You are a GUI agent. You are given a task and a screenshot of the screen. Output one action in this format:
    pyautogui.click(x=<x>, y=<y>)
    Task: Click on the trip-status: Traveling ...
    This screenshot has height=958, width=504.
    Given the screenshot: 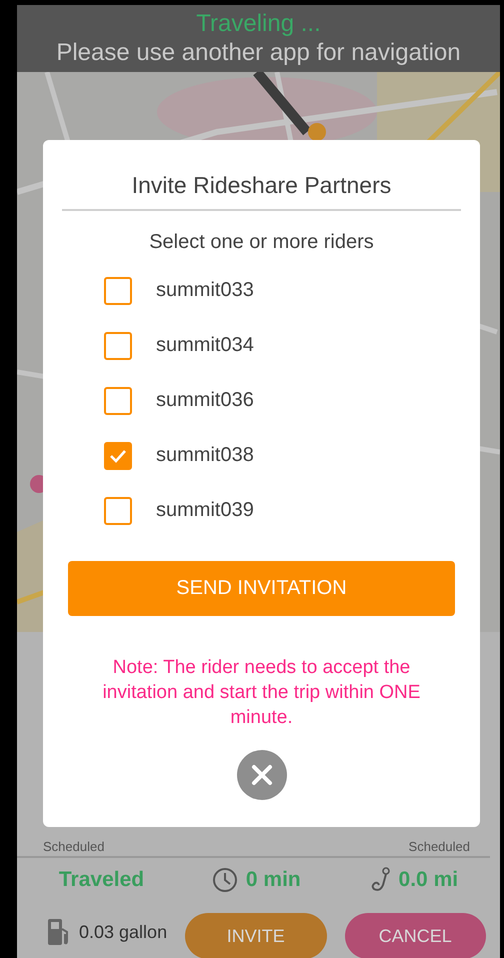 What is the action you would take?
    pyautogui.click(x=258, y=23)
    